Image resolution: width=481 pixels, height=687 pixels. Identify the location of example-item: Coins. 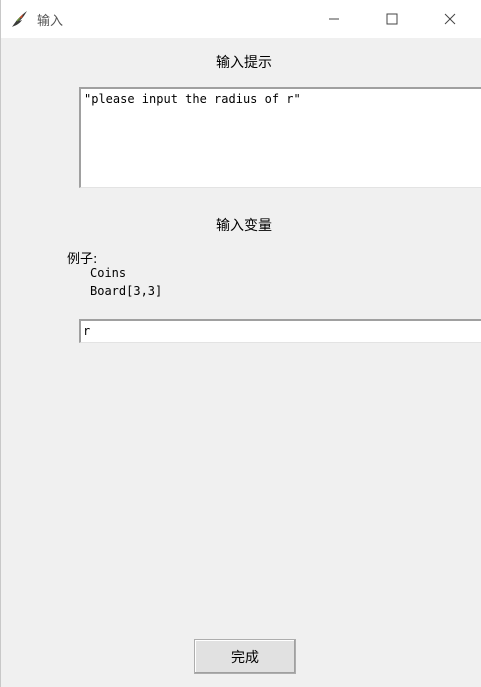
(108, 273).